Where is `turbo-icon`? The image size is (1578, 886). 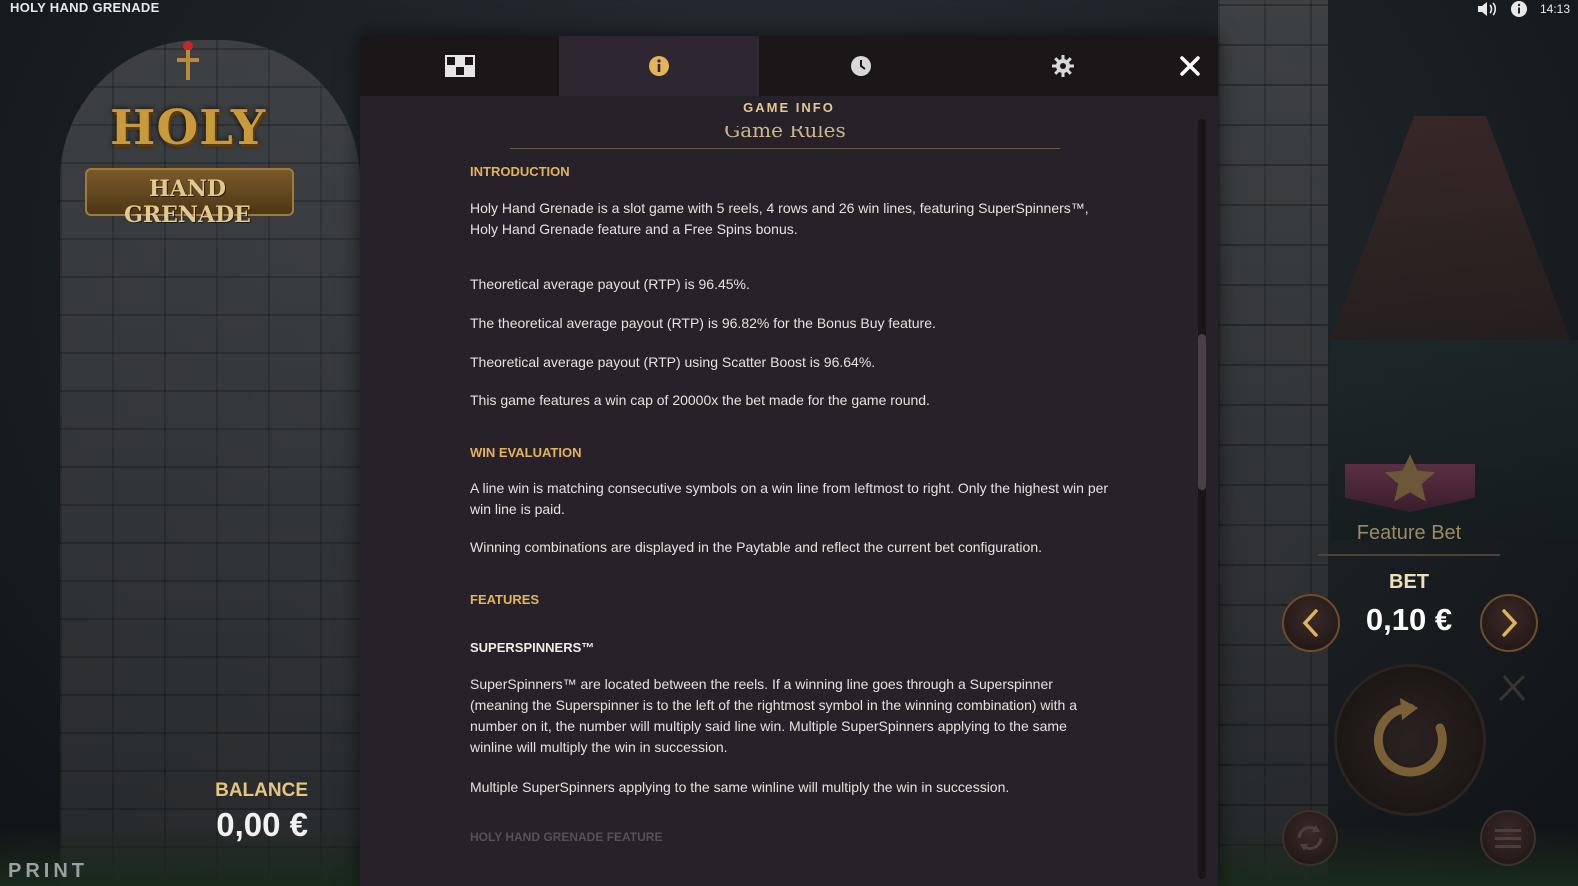
turbo-icon is located at coordinates (1512, 688).